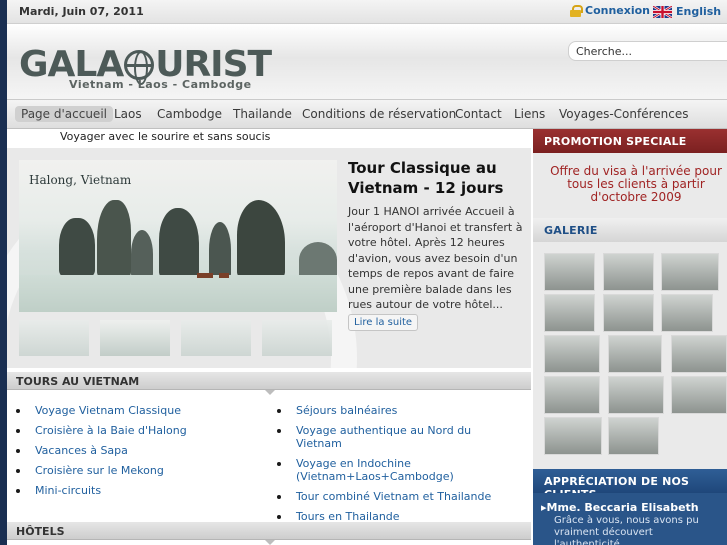  I want to click on featured-title: Tour Classique au Vietnam - 12 jours, so click(435, 178).